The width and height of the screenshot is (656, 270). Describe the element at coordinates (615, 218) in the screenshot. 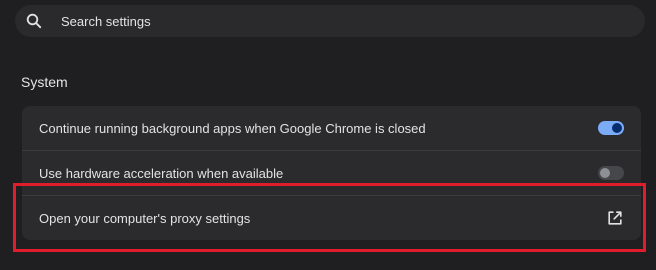

I see `open-in-new-icon` at that location.